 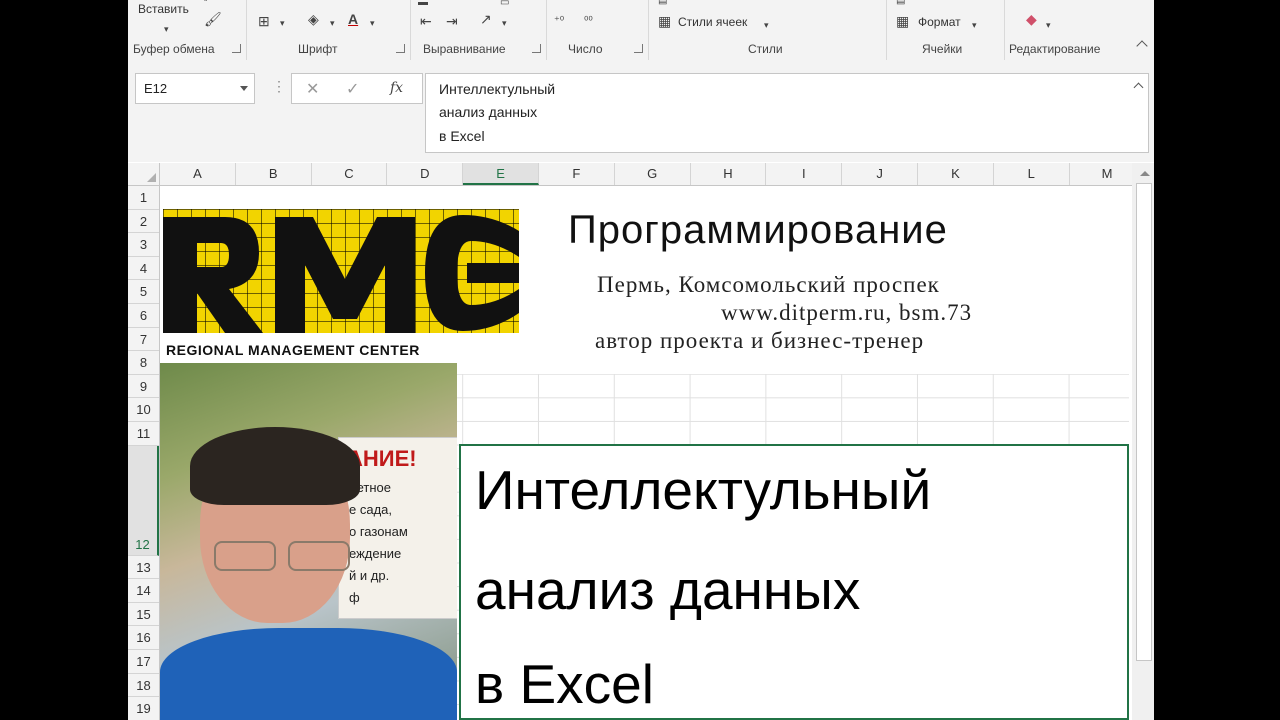 What do you see at coordinates (143, 638) in the screenshot?
I see `row-header-16: 16` at bounding box center [143, 638].